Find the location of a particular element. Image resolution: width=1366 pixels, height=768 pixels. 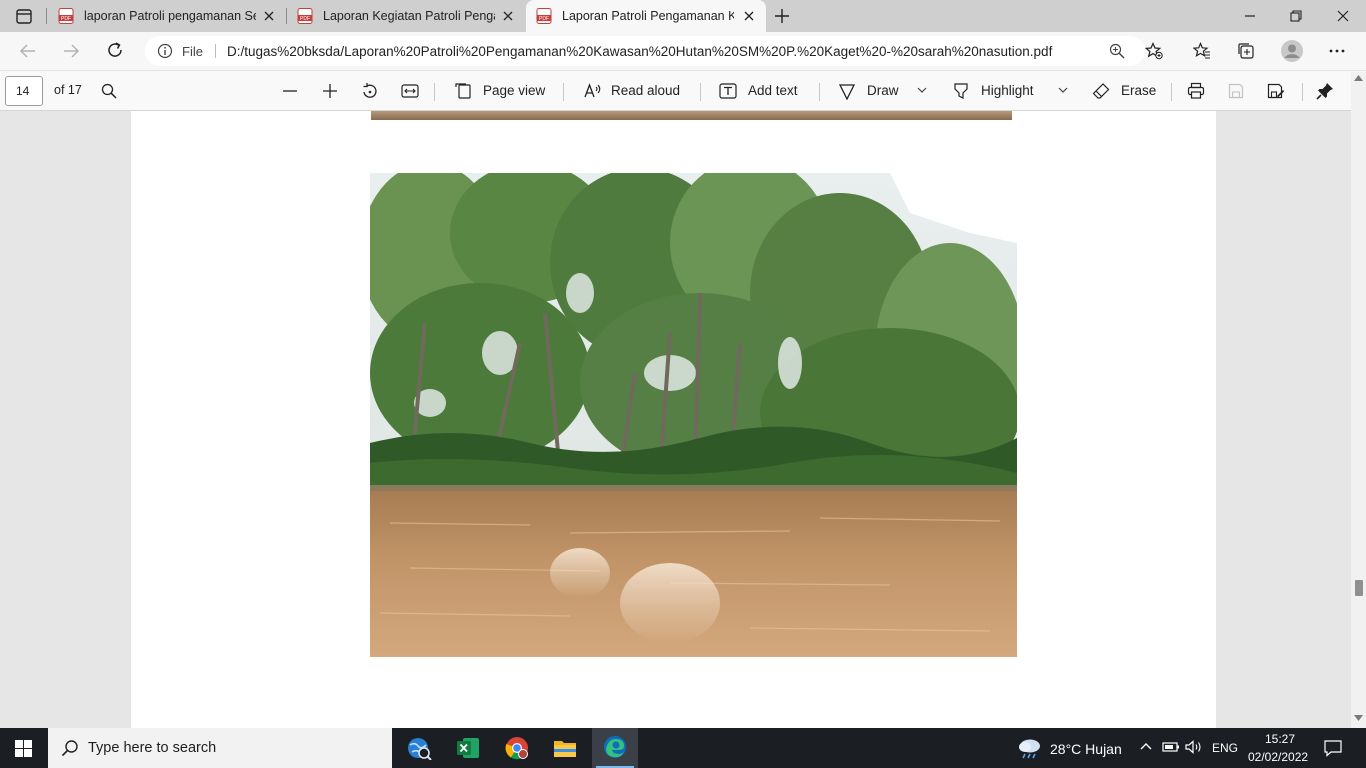

read-aloud-button: Read aloud is located at coordinates (645, 90).